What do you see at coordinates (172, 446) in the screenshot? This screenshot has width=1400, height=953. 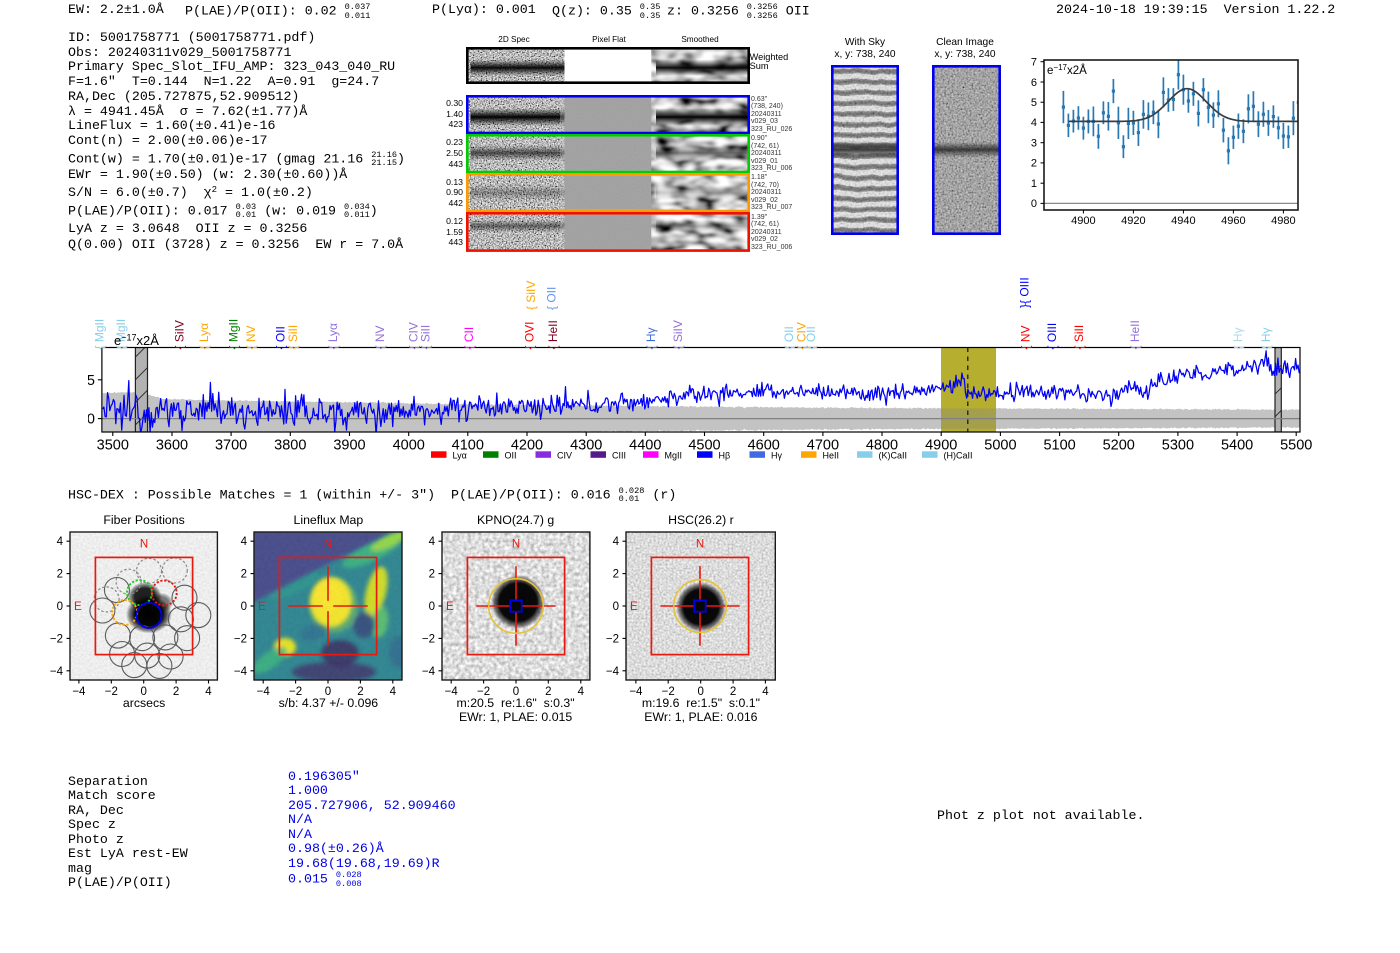 I see `svg-text: 3600` at bounding box center [172, 446].